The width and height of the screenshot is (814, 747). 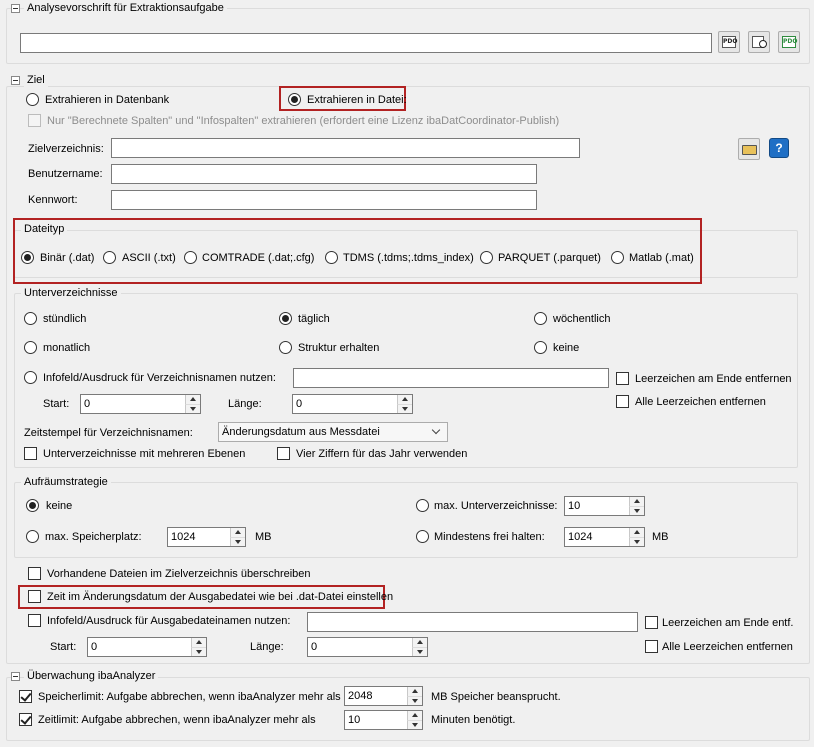 I want to click on radio-cleanup-max-storage, so click(x=32, y=536).